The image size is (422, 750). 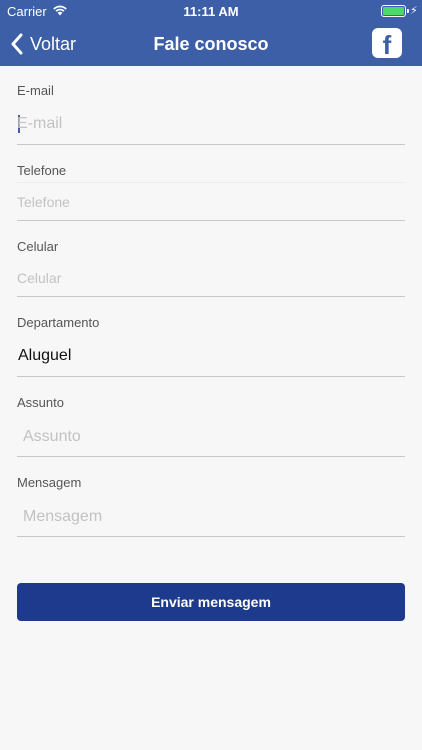 I want to click on departamento-select: Aluguel, so click(x=44, y=356).